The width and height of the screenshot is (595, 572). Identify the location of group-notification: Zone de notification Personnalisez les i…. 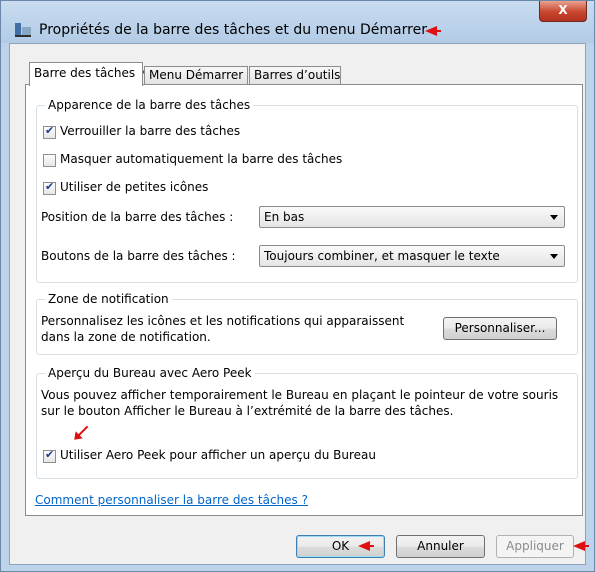
(307, 323).